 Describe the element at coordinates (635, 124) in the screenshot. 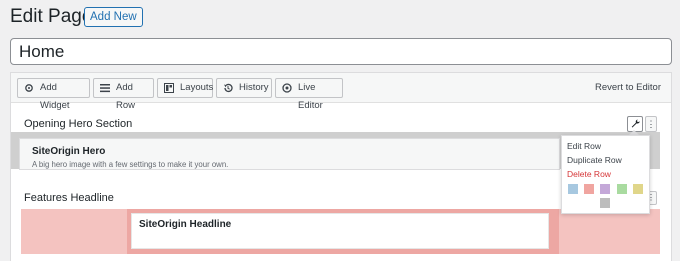

I see `wrench-icon` at that location.